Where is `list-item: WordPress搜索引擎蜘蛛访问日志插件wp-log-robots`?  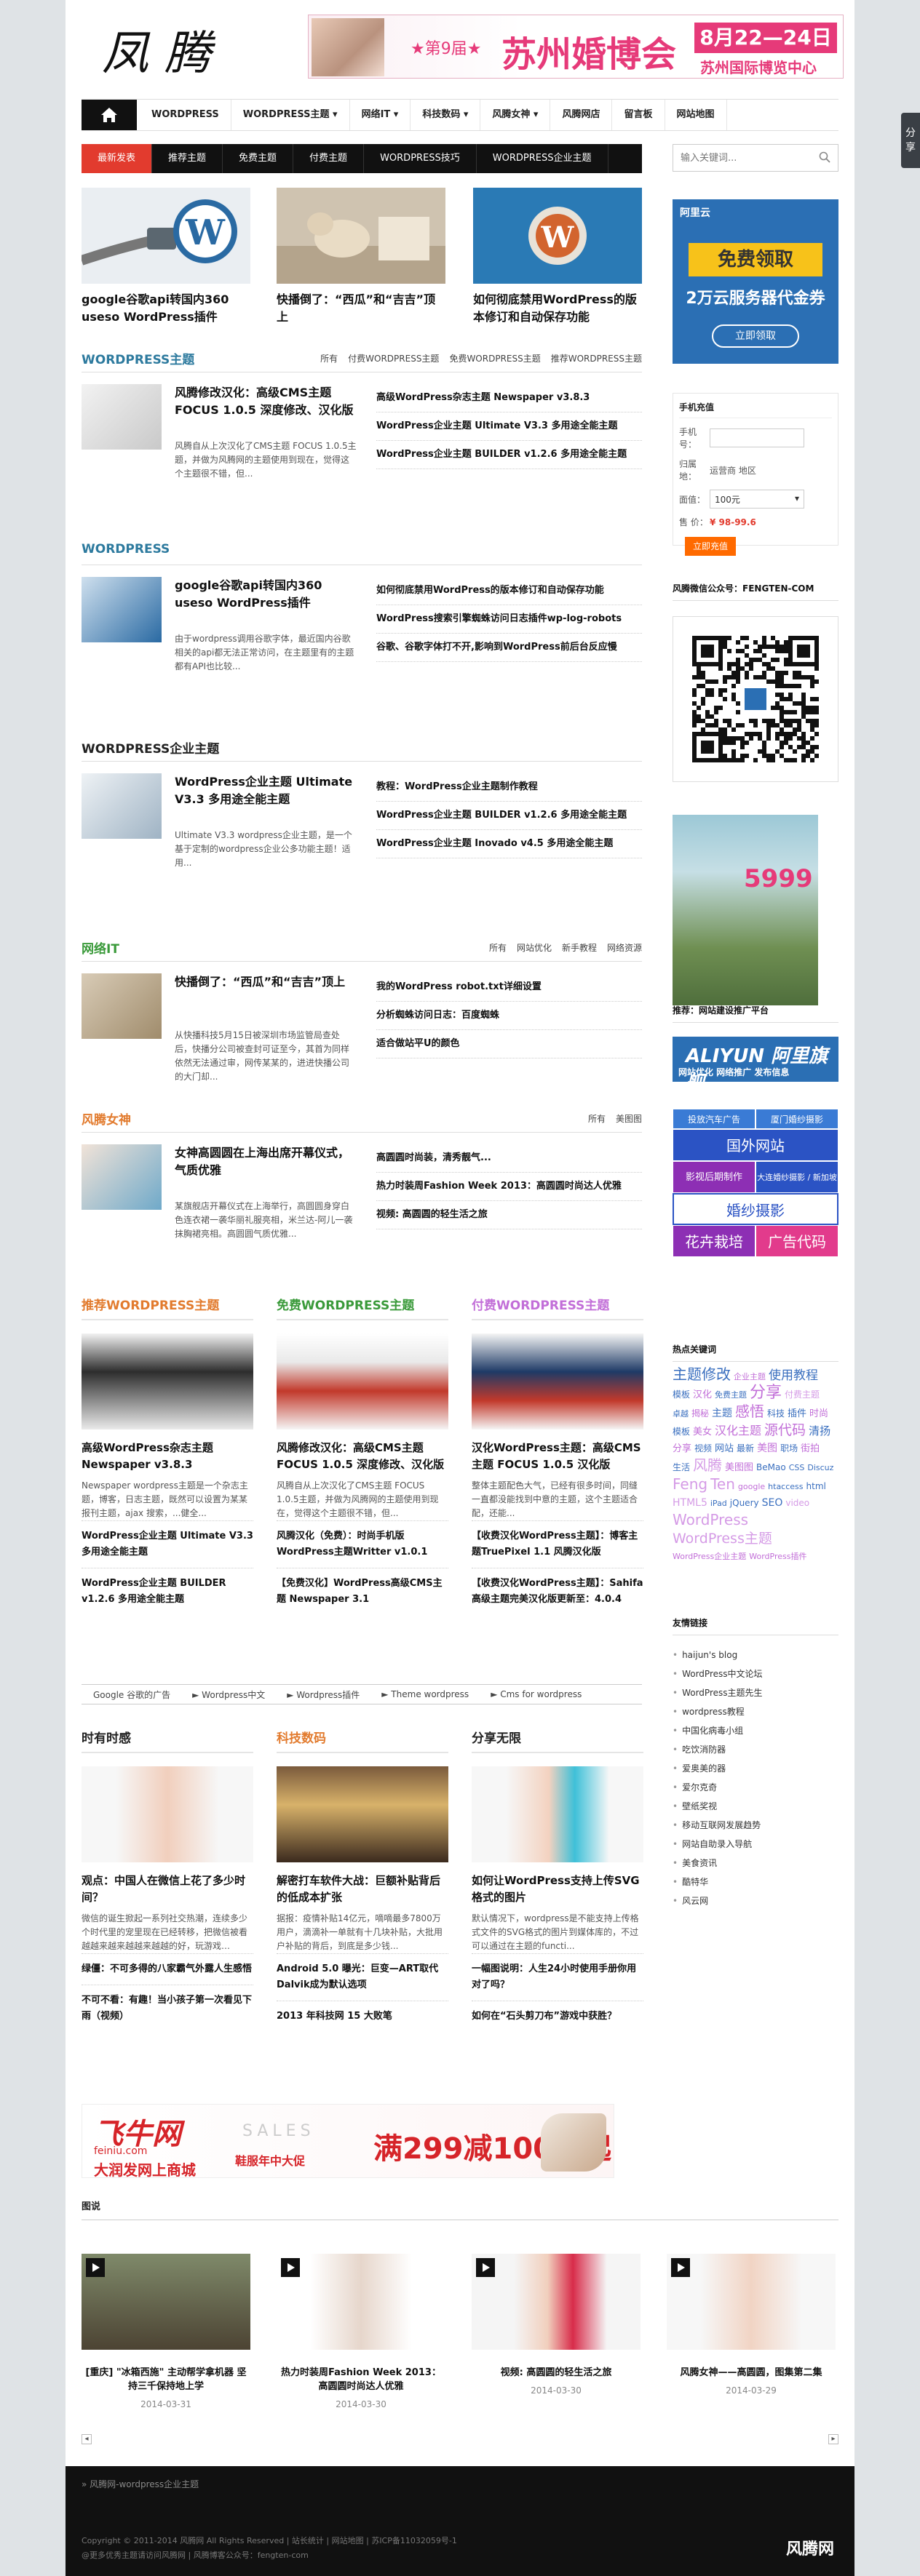 list-item: WordPress搜索引擎蜘蛛访问日志插件wp-log-robots is located at coordinates (509, 619).